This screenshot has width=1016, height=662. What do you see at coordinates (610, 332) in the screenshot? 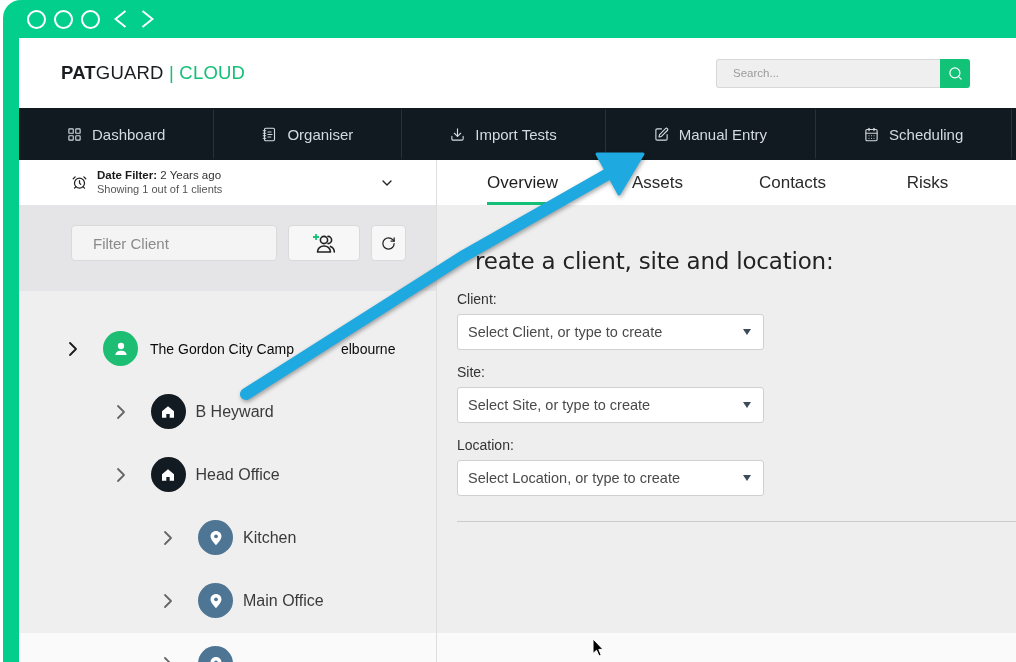
I see `select-field: Select Client, or type to create` at bounding box center [610, 332].